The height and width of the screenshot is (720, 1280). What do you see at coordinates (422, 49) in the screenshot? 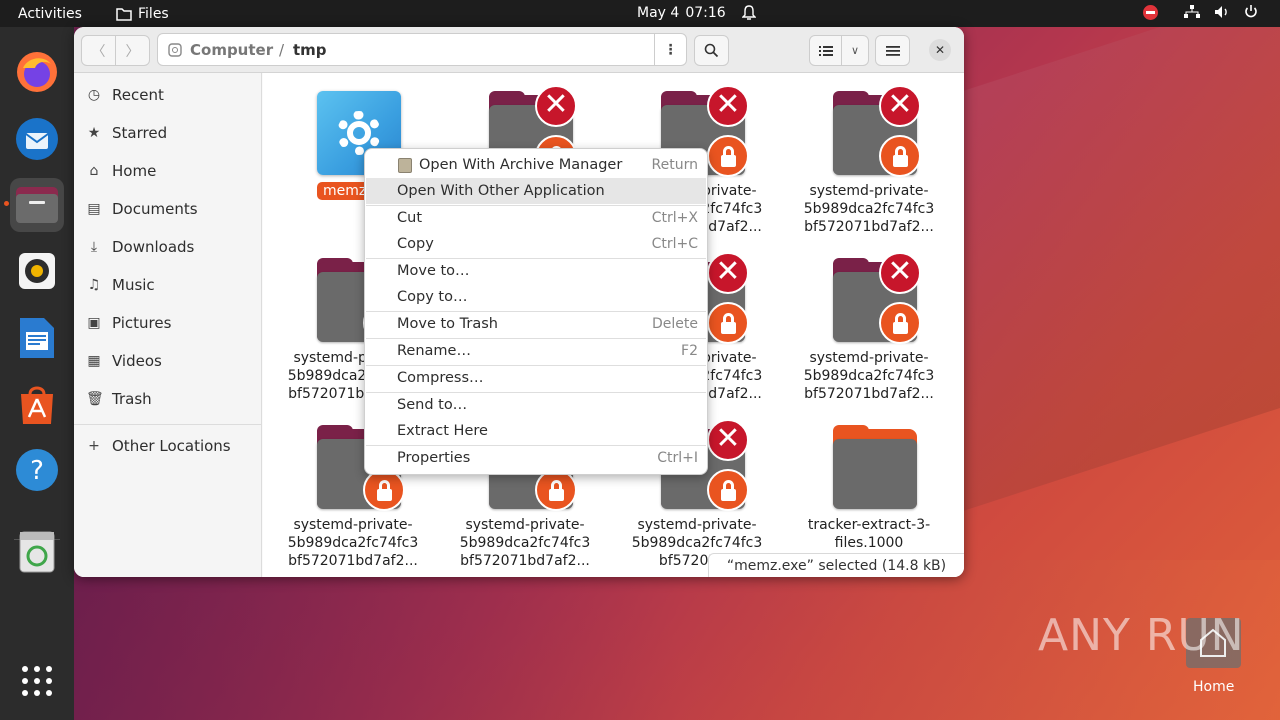
I see `path-bar: Computer / tmp ⋮` at bounding box center [422, 49].